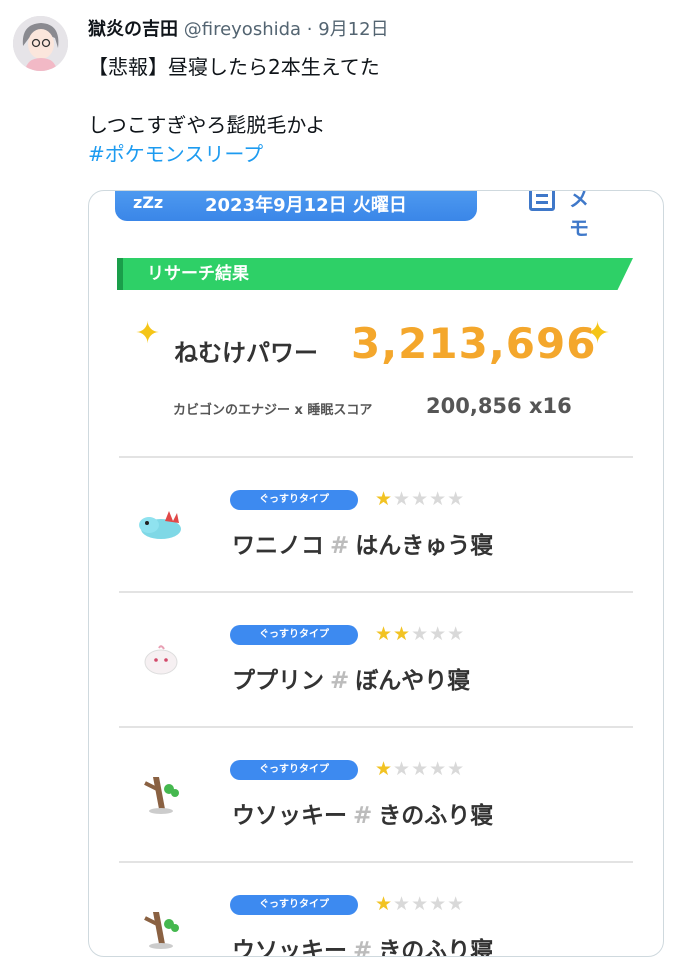 This screenshot has width=686, height=970. I want to click on memo-label: メモ, so click(579, 215).